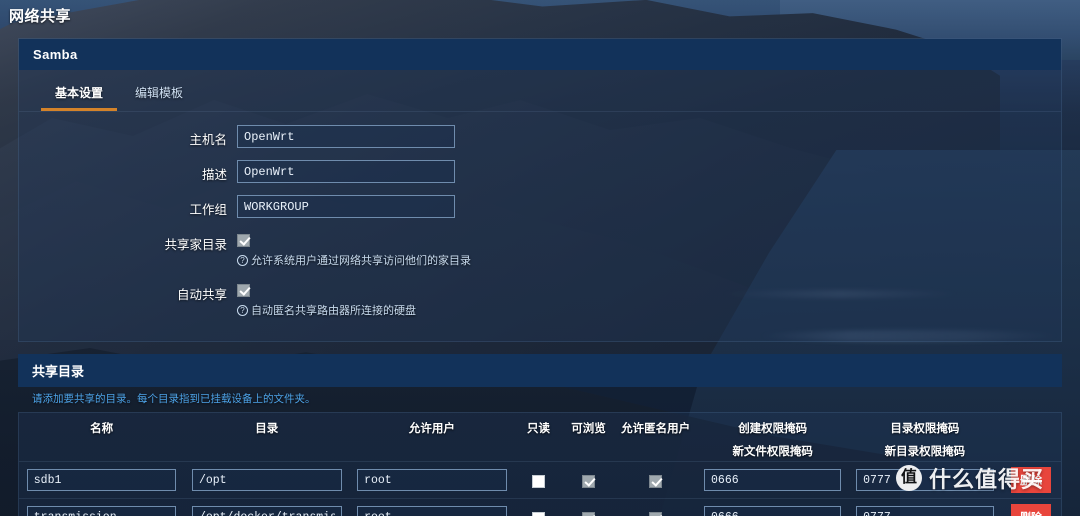 This screenshot has height=516, width=1080. What do you see at coordinates (649, 249) in the screenshot?
I see `share-home-dirs-control: ? 允许系统用户通过网络共享访问他们的家目录` at bounding box center [649, 249].